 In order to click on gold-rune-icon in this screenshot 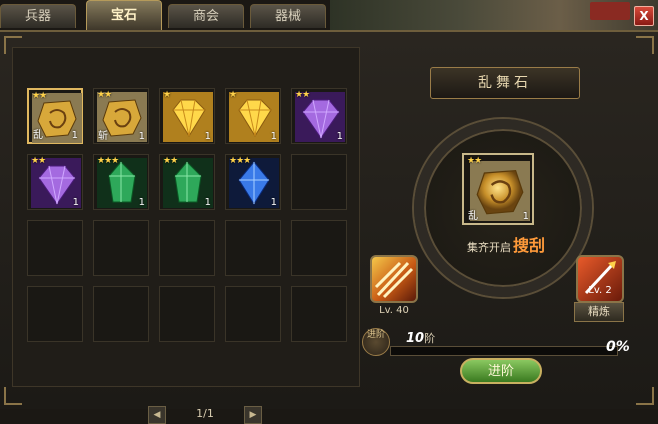, I will do `click(500, 191)`.